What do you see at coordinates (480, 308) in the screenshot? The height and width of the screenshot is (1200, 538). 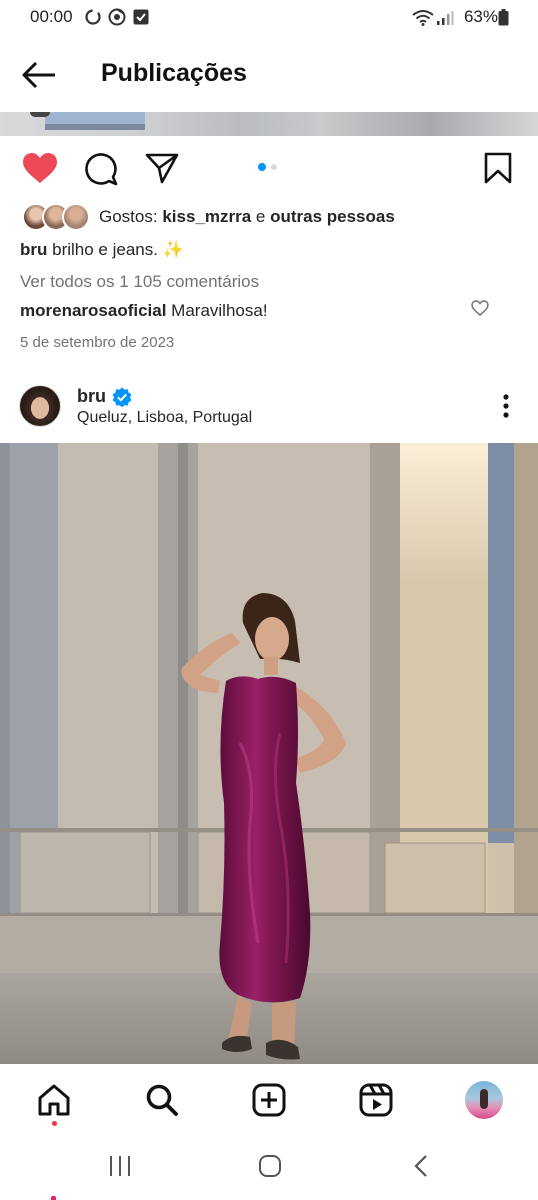 I see `comment-like-icon` at bounding box center [480, 308].